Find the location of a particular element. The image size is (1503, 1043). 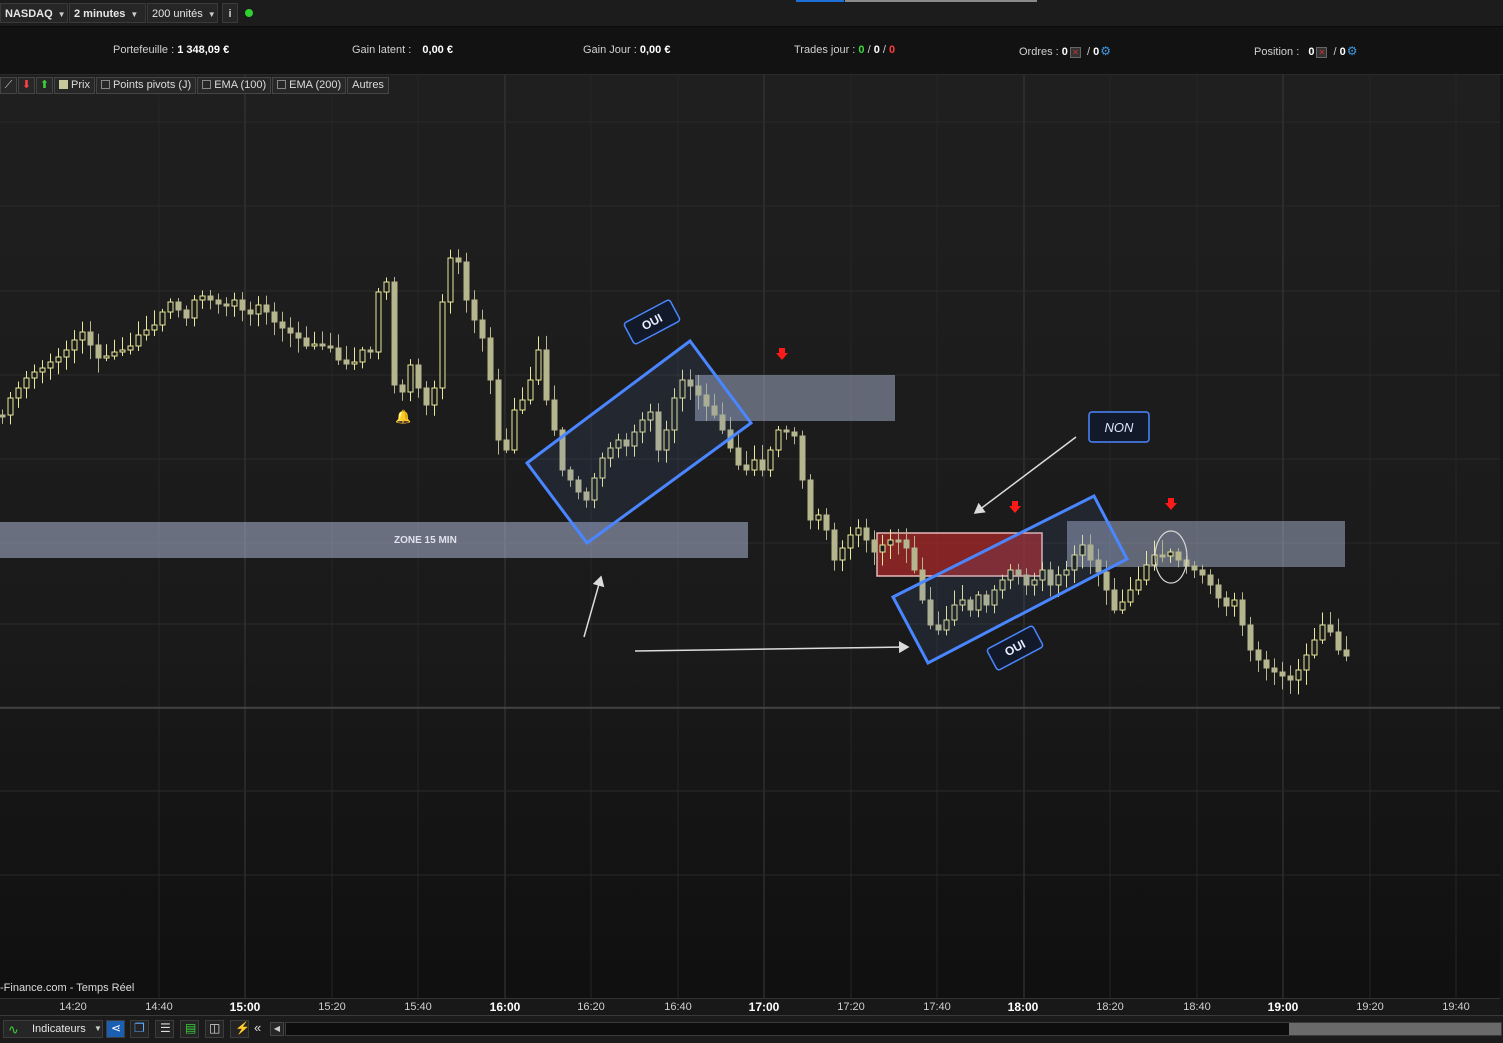

legend-others: Autres is located at coordinates (368, 85).